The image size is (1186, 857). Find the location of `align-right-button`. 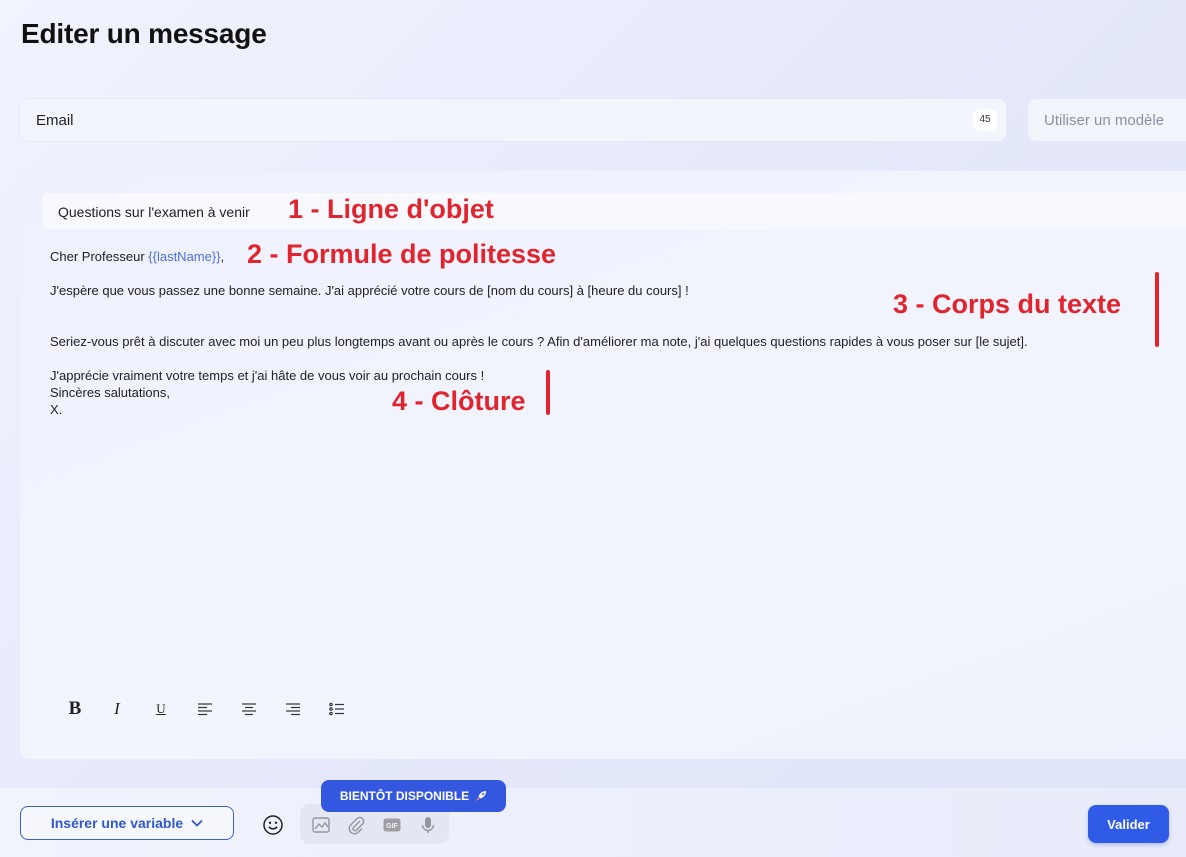

align-right-button is located at coordinates (293, 709).